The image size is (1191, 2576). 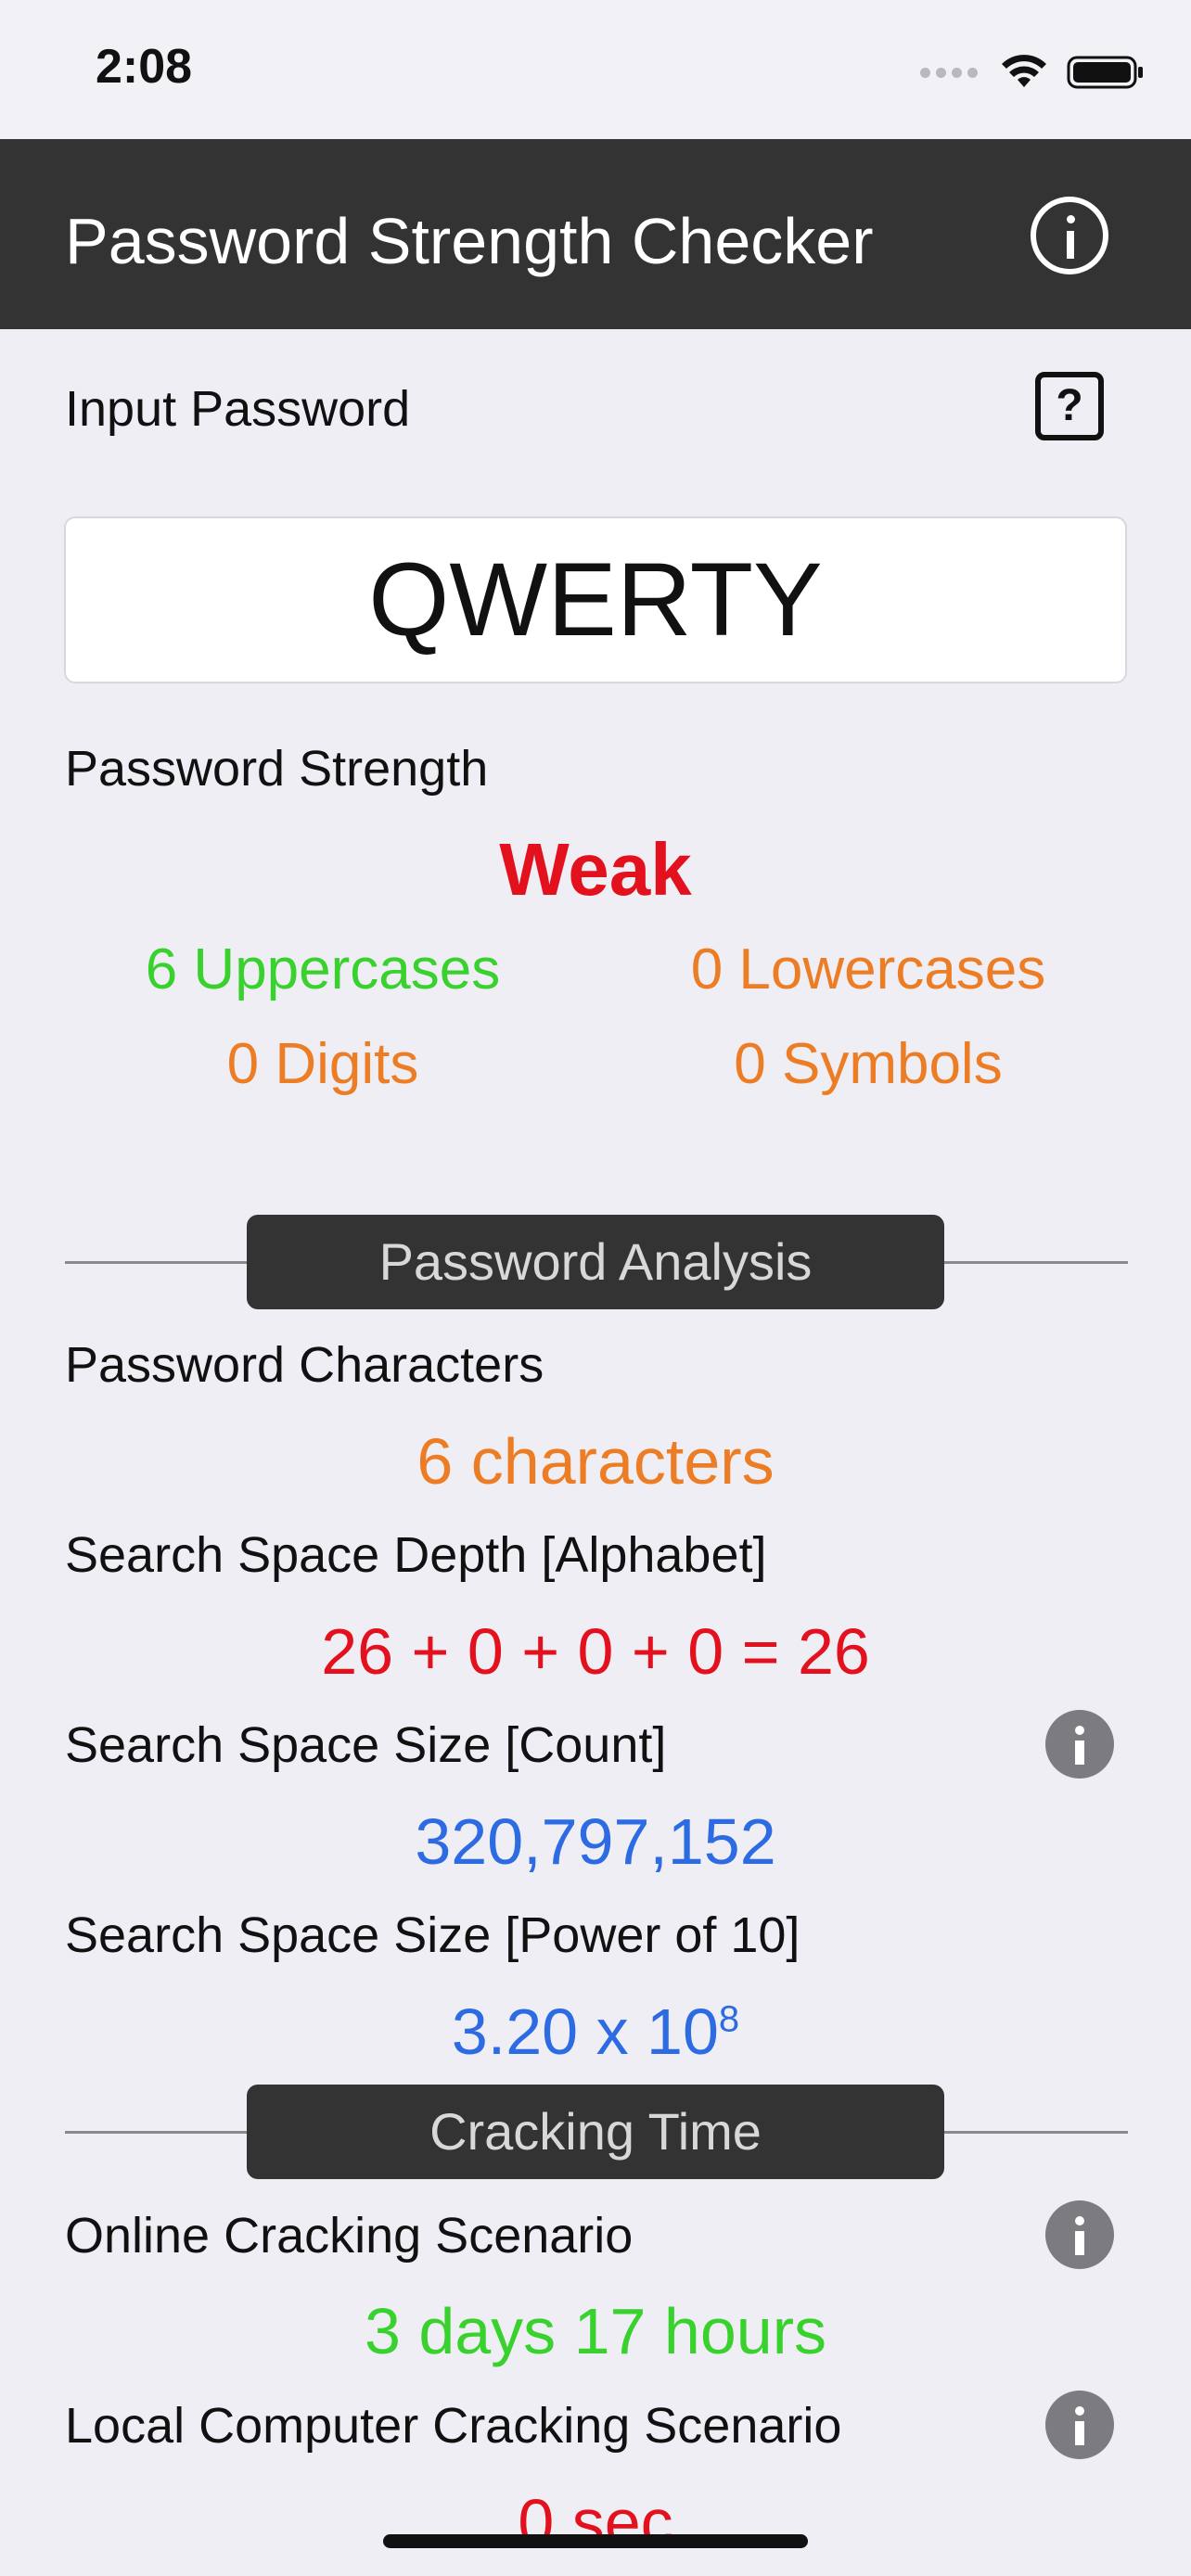 What do you see at coordinates (595, 1461) in the screenshot?
I see `password-characters-value: 6 characters` at bounding box center [595, 1461].